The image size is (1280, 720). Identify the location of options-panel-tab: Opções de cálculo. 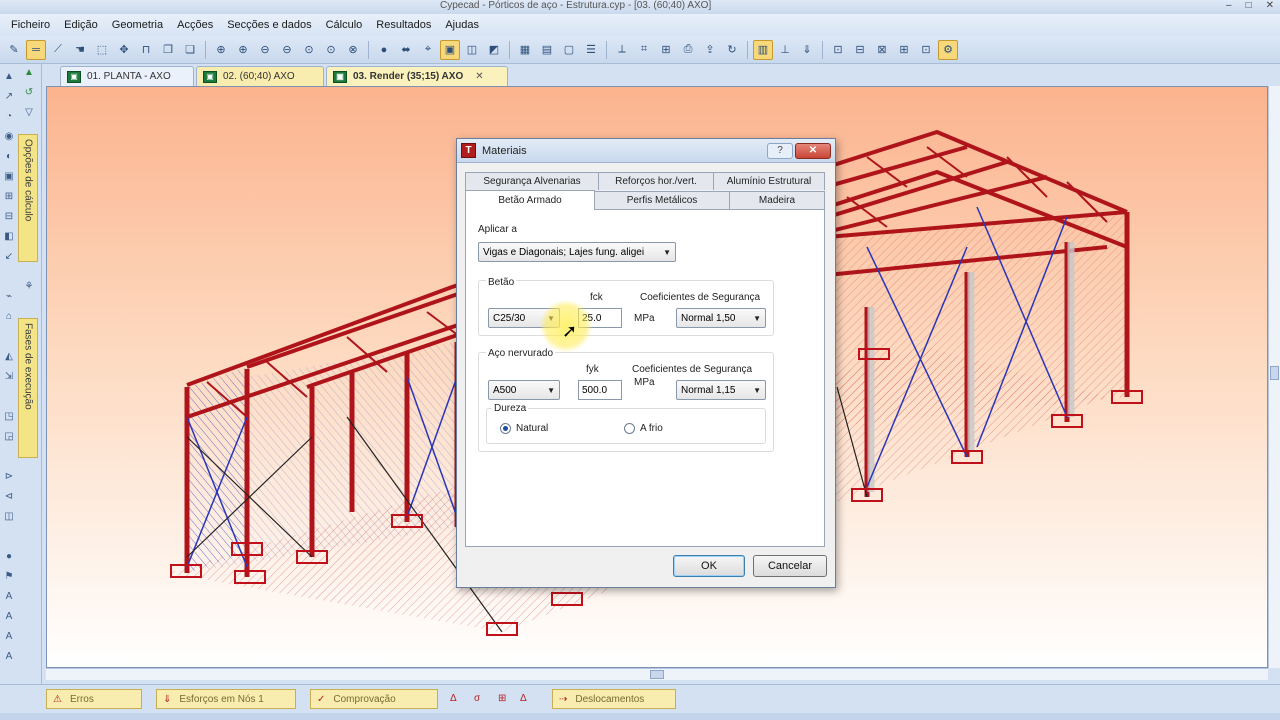
(28, 198).